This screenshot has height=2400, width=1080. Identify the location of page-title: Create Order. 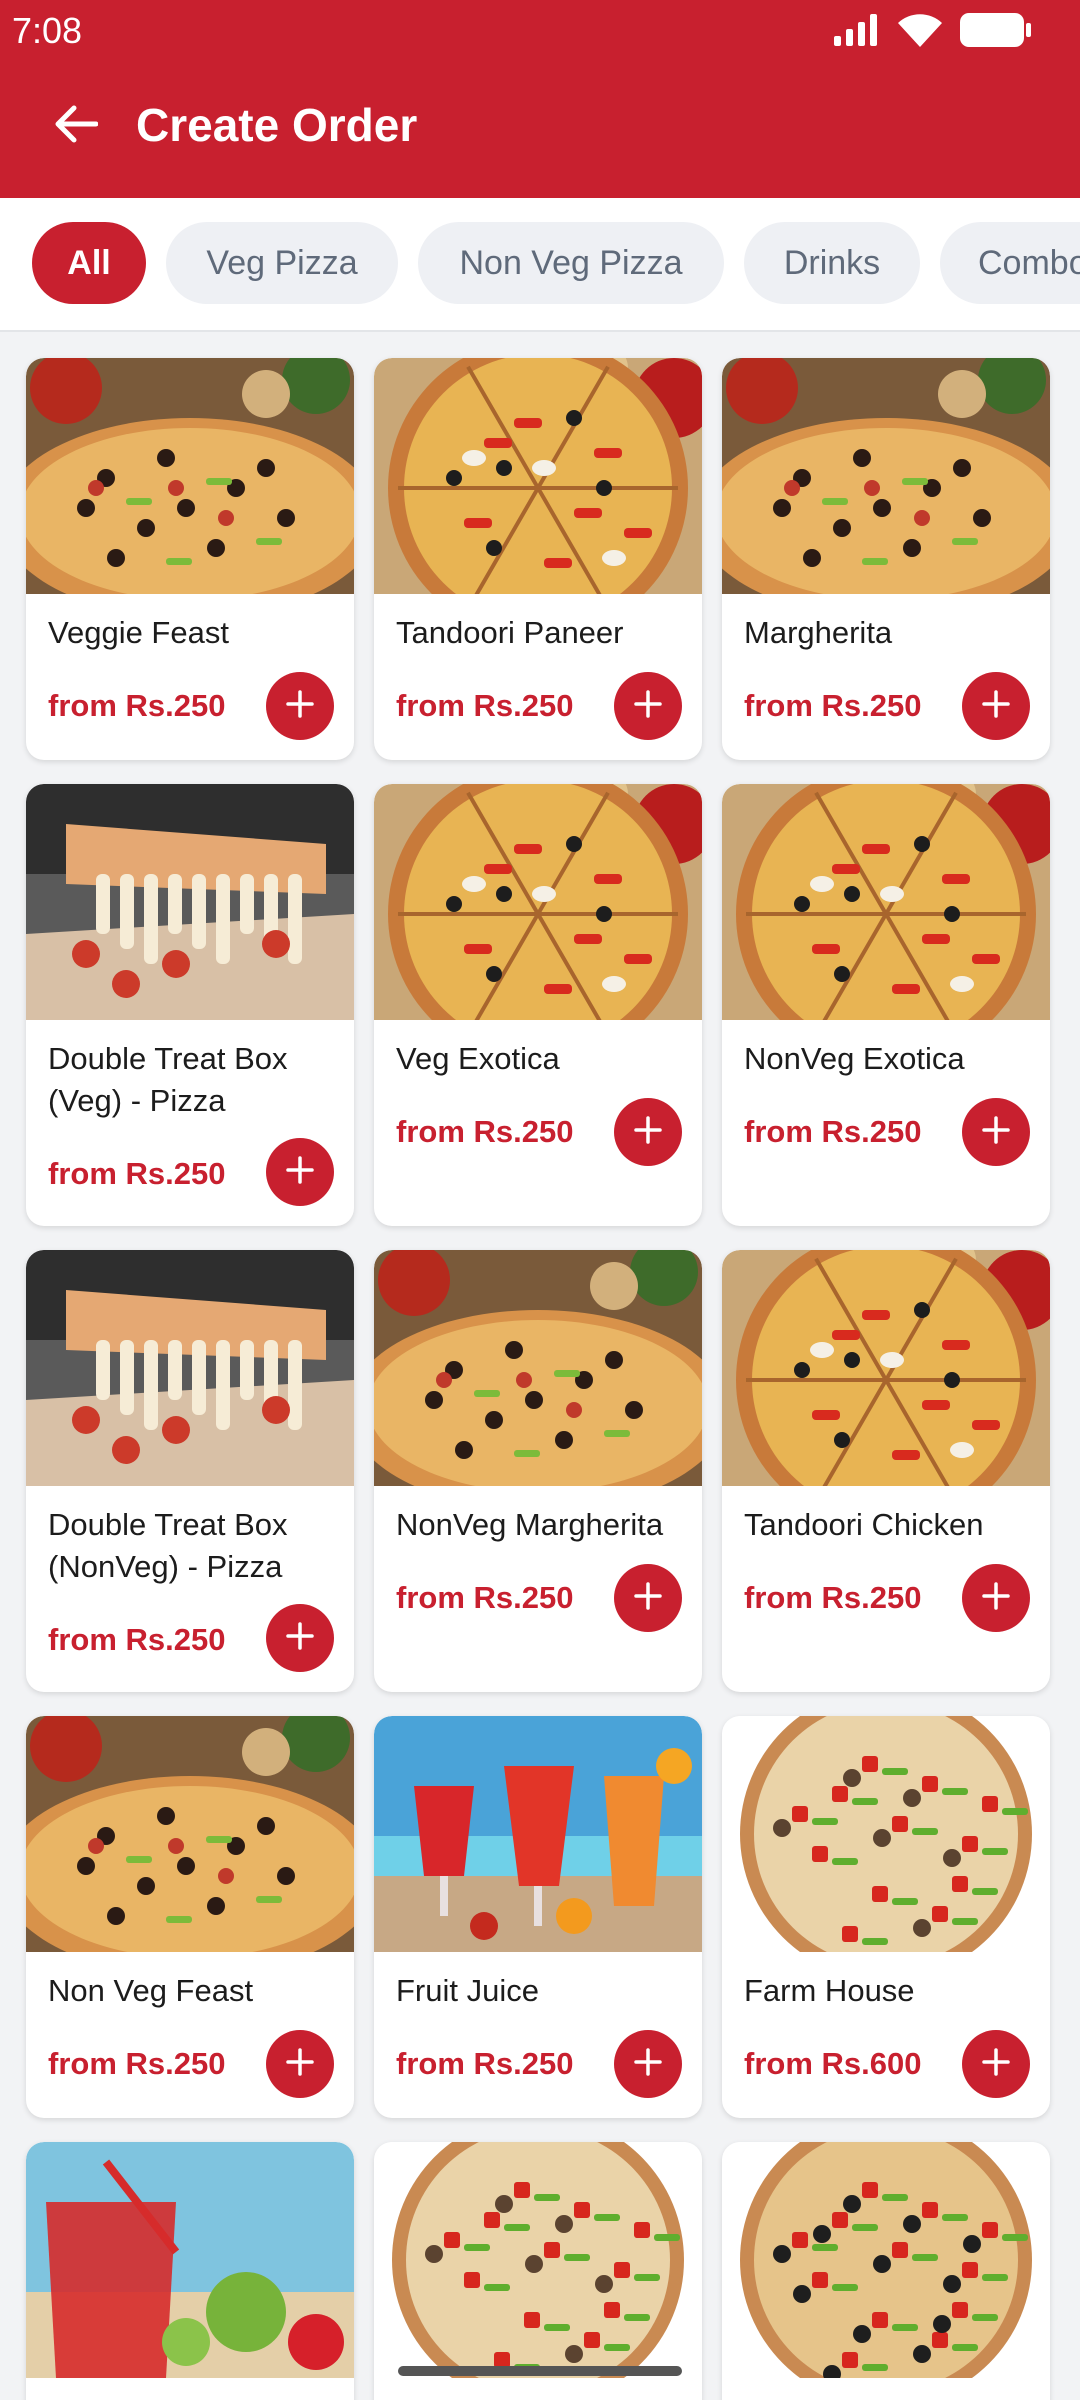
(277, 125).